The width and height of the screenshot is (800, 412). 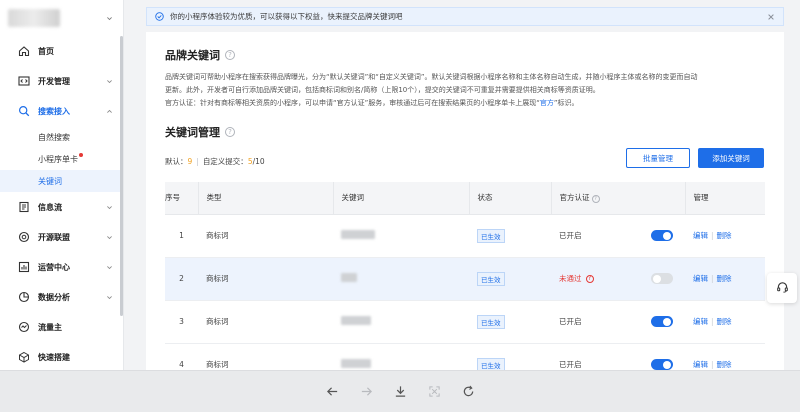 What do you see at coordinates (510, 356) in the screenshot?
I see `row-status: 已生效` at bounding box center [510, 356].